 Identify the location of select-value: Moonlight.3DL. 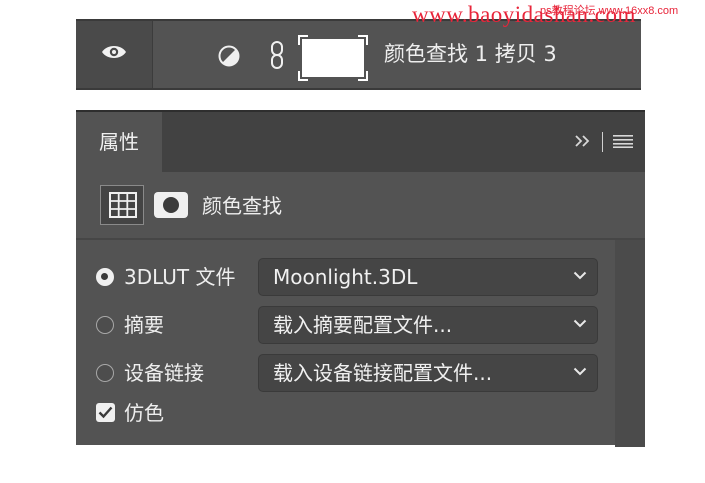
(345, 277).